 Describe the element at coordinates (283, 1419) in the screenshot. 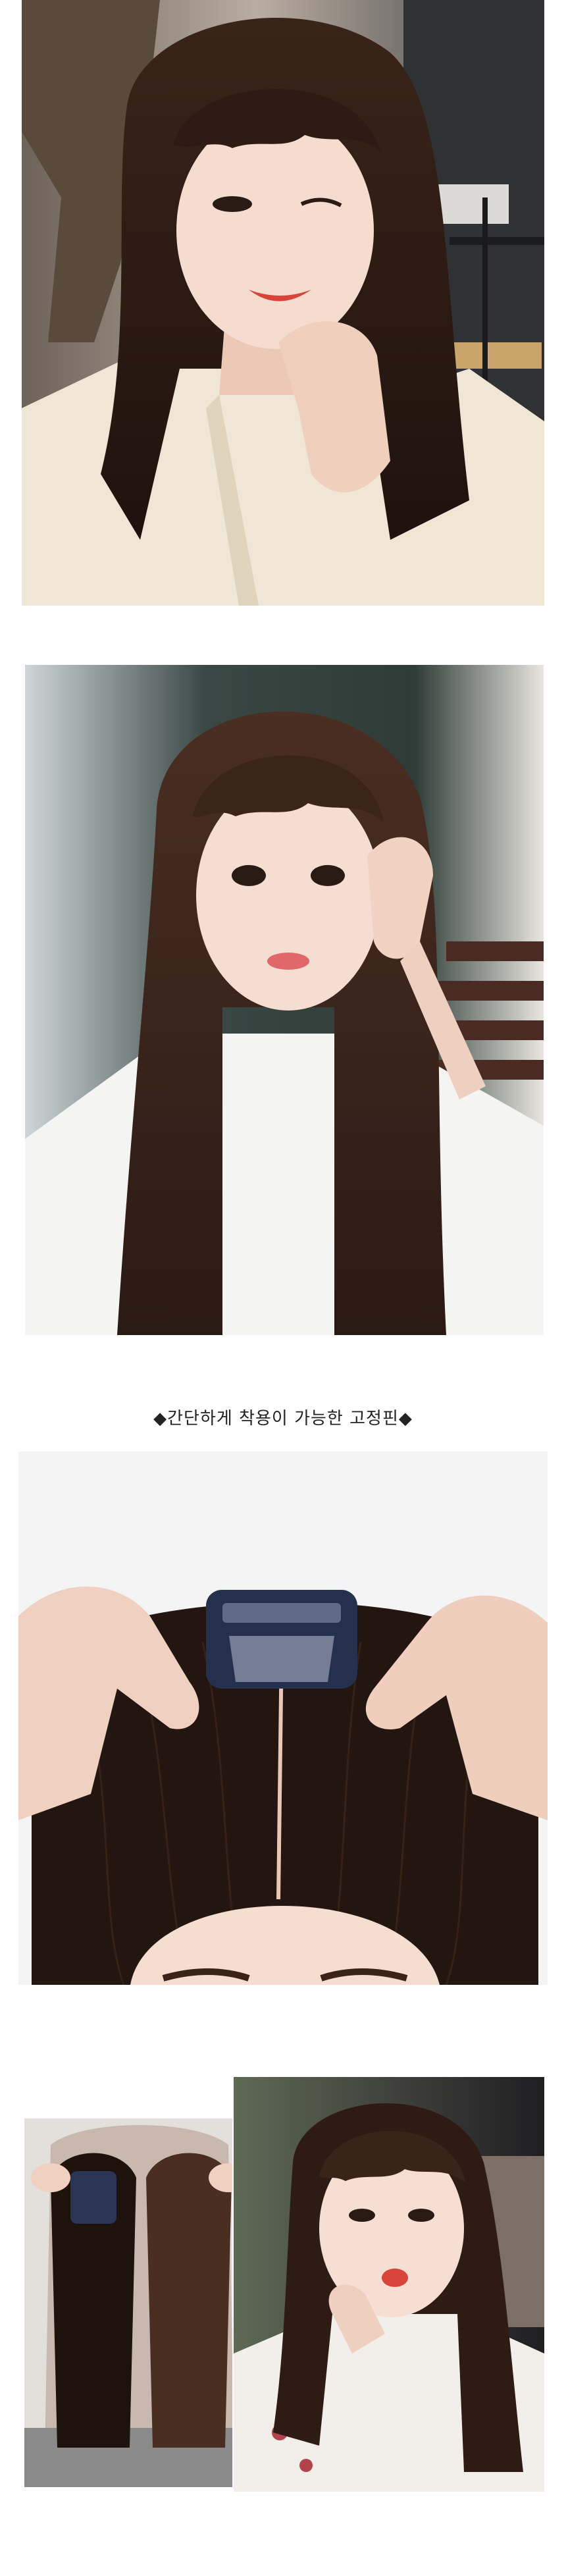

I see `feature-caption: ◆간단하게 착용이 가능한 고정핀◆` at that location.